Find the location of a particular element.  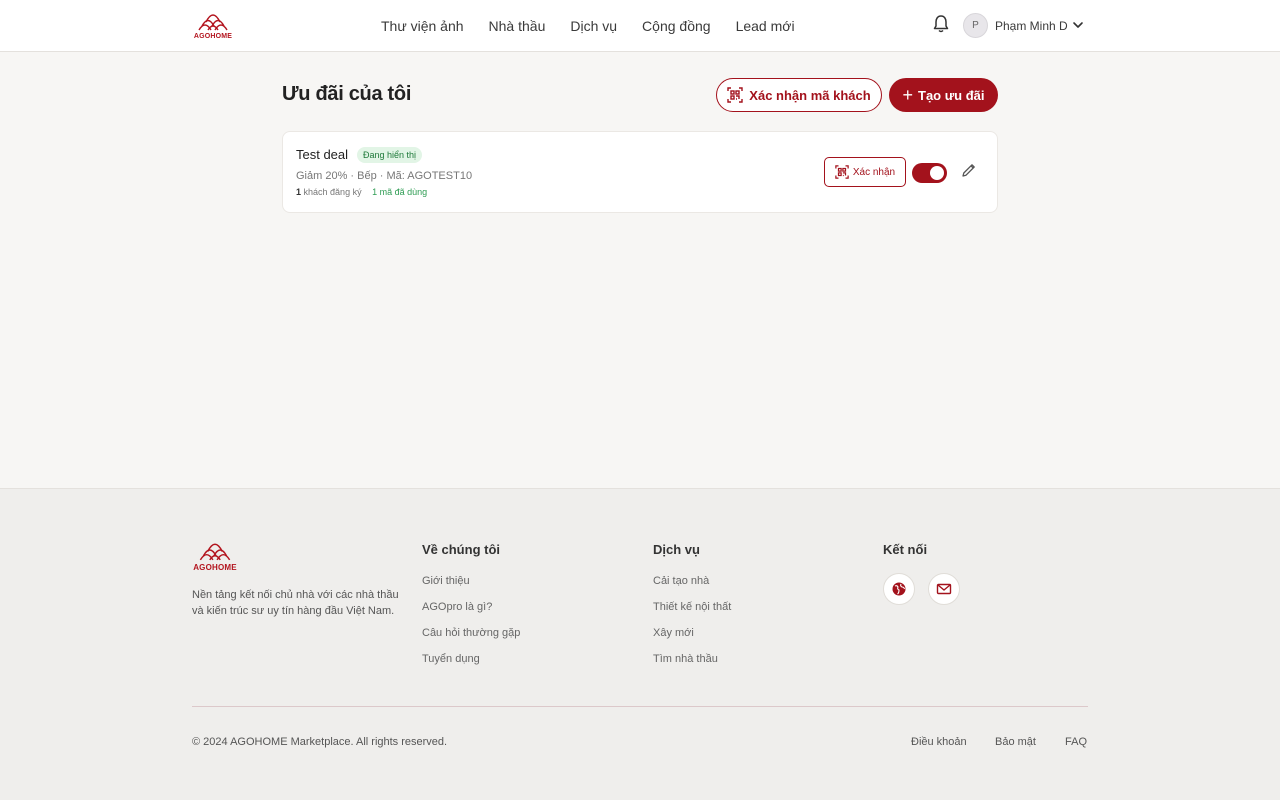

confirm-deal-label: Xác nhận is located at coordinates (874, 172).